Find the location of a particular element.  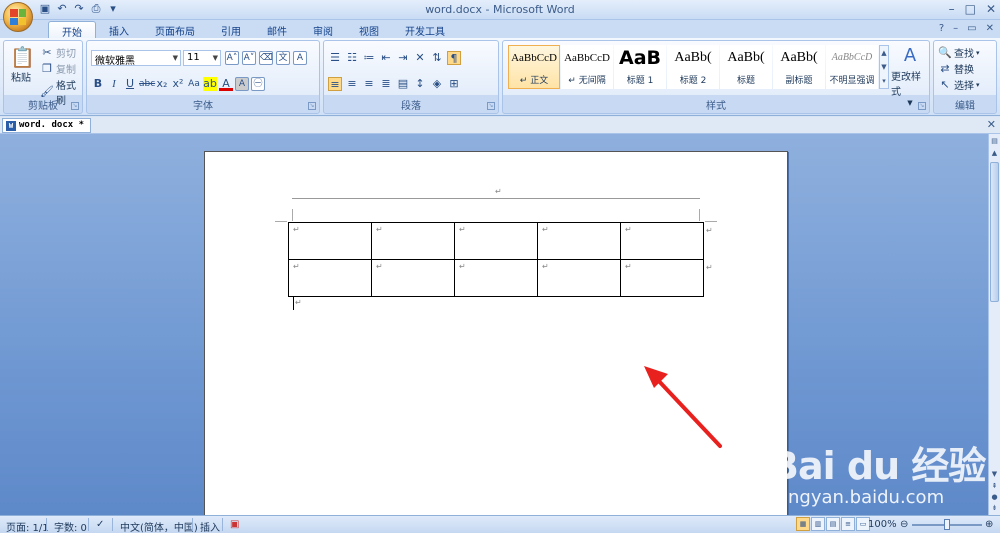

zoom-in-icon: ⊕ is located at coordinates (989, 524).